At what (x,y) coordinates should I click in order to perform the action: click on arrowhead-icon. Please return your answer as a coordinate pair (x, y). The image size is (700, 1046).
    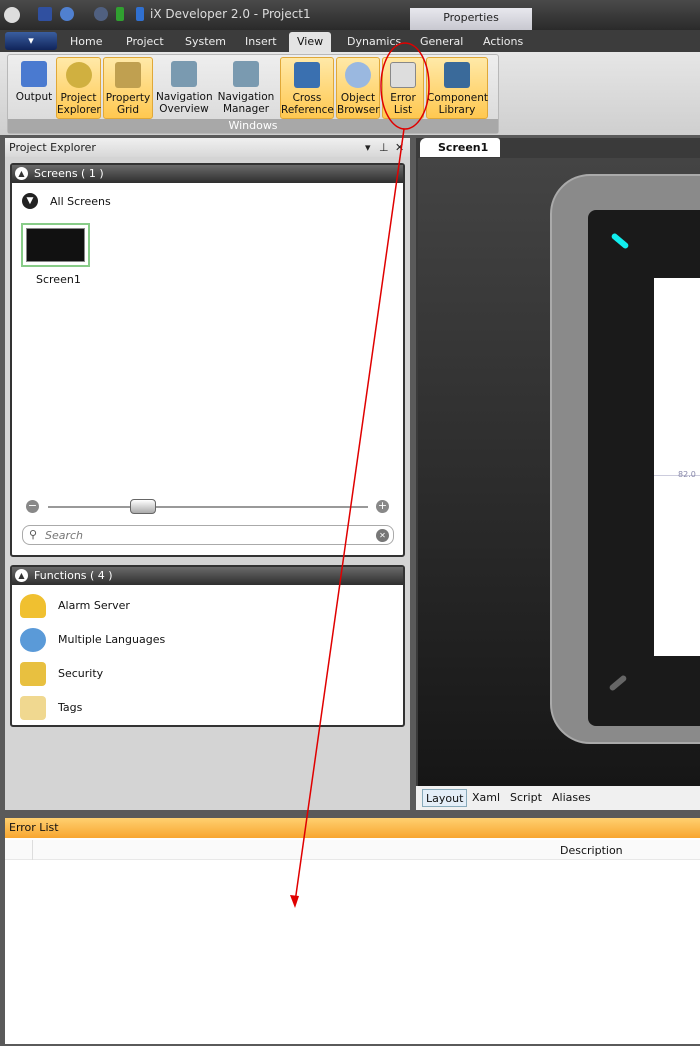
    Looking at the image, I should click on (294, 901).